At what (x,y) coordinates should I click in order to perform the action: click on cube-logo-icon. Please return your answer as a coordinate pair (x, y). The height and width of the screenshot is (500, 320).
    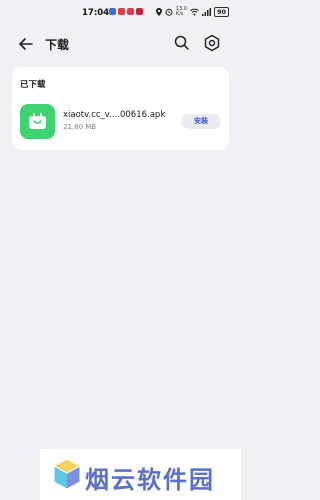
    Looking at the image, I should click on (67, 474).